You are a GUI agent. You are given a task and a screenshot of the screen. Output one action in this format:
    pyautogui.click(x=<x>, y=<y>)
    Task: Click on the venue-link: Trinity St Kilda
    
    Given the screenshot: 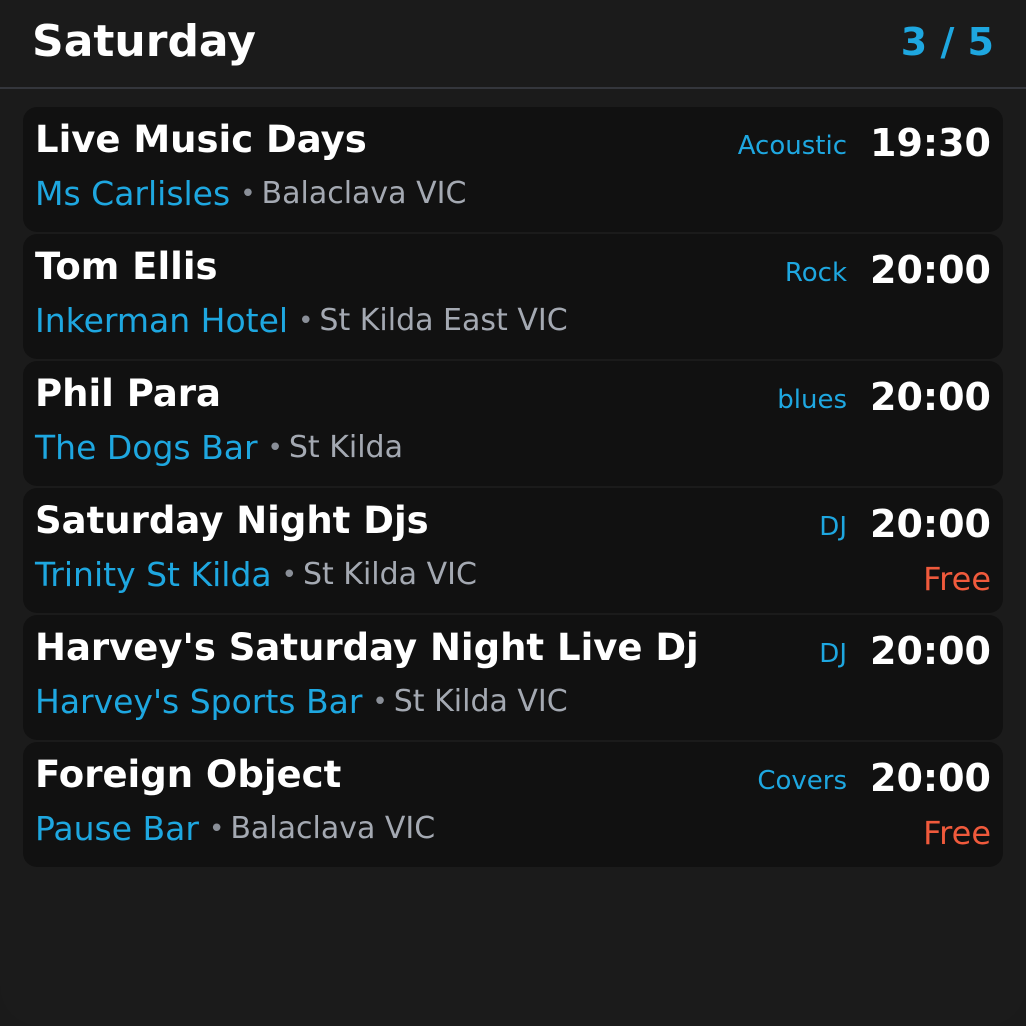 What is the action you would take?
    pyautogui.click(x=153, y=574)
    